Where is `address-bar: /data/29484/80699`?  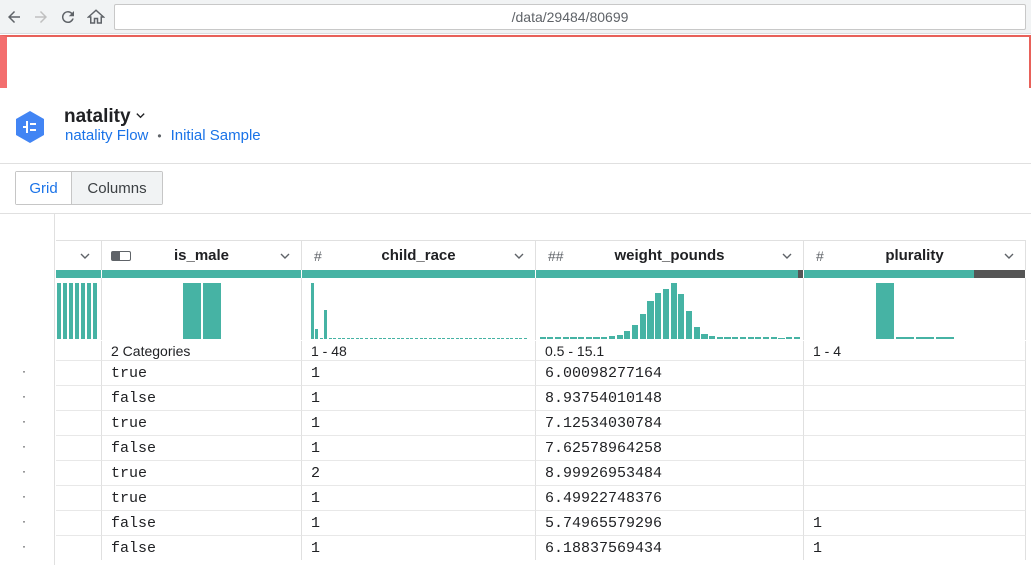
address-bar: /data/29484/80699 is located at coordinates (570, 17).